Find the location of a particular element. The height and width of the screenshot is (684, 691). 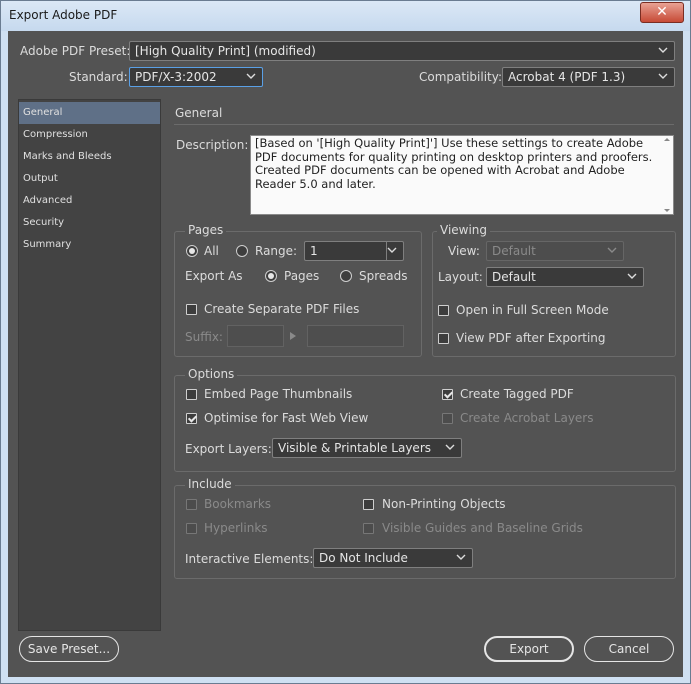

export-pages-radio is located at coordinates (271, 276).